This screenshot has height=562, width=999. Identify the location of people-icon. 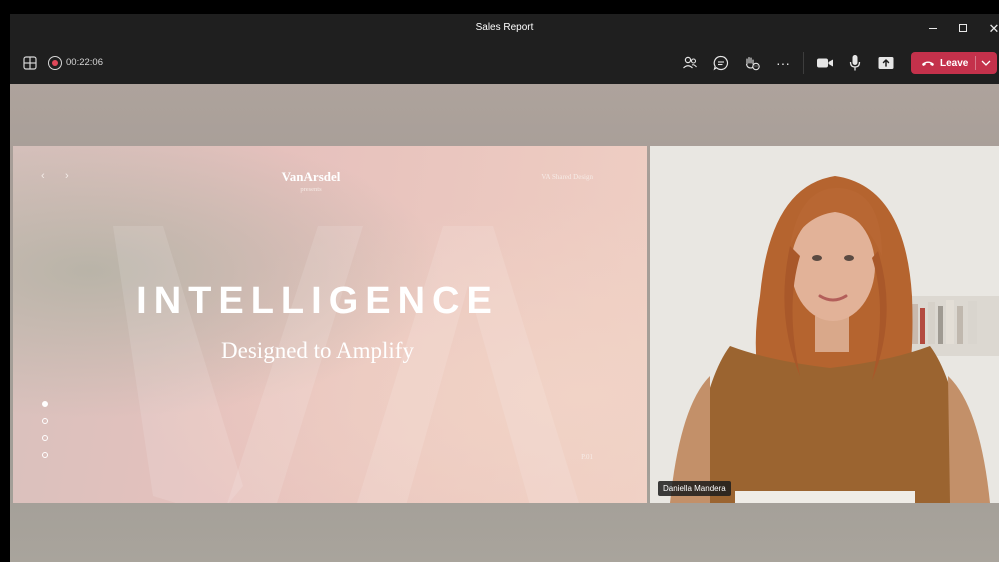
(690, 62).